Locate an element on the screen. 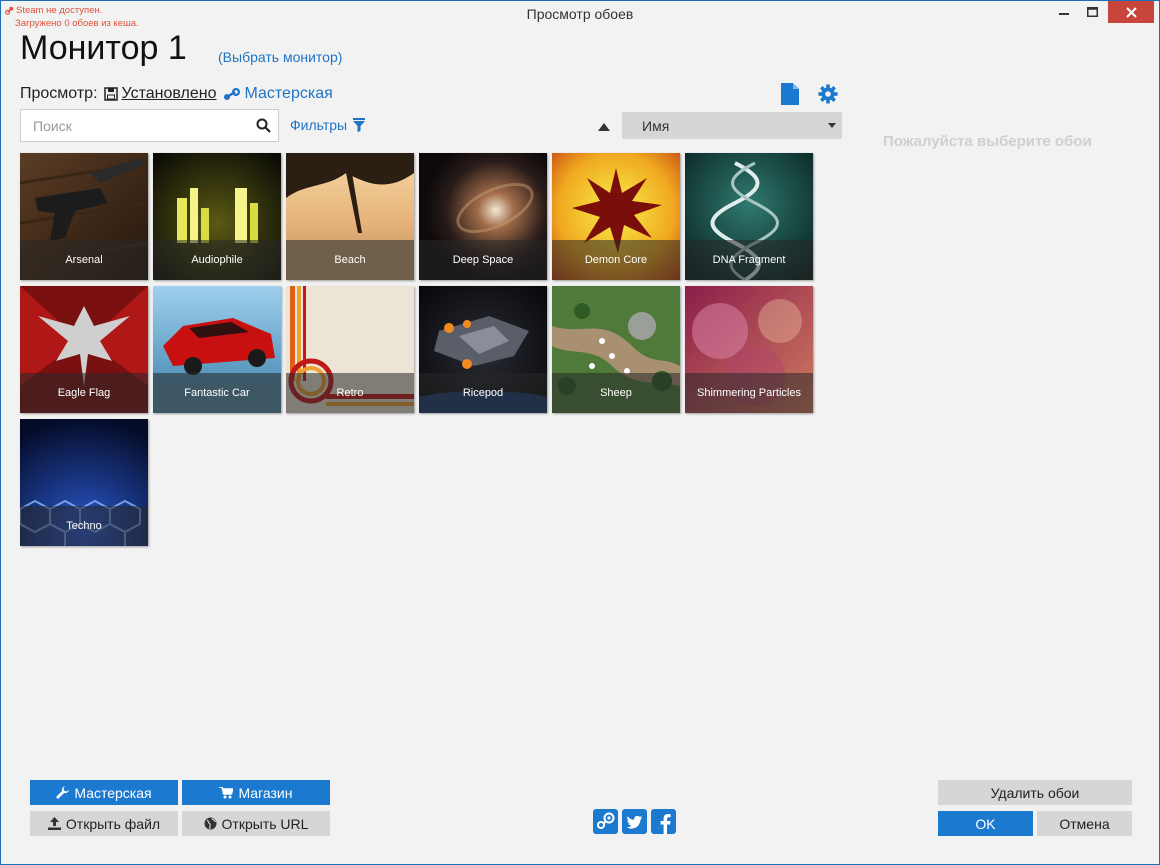  close-button is located at coordinates (1131, 12).